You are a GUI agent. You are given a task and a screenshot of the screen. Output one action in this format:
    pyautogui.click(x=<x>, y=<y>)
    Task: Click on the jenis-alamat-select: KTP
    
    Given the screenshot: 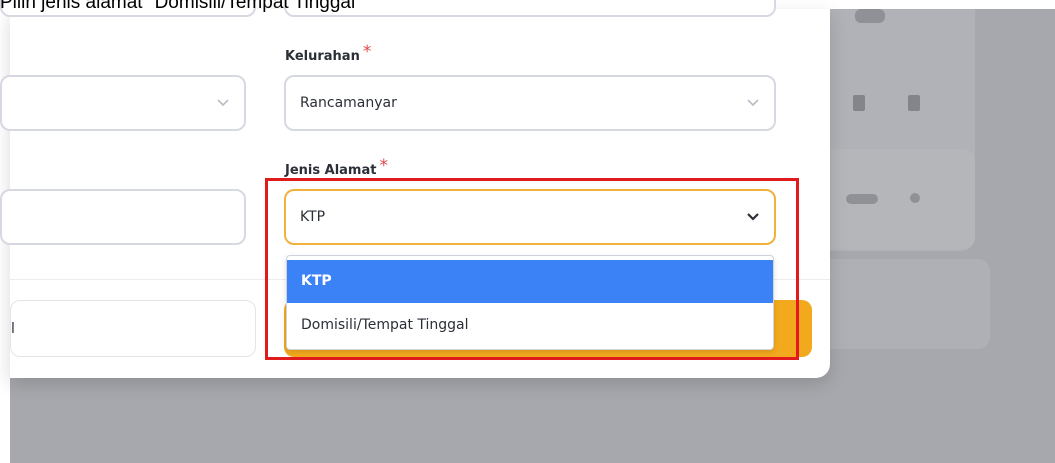 What is the action you would take?
    pyautogui.click(x=530, y=217)
    